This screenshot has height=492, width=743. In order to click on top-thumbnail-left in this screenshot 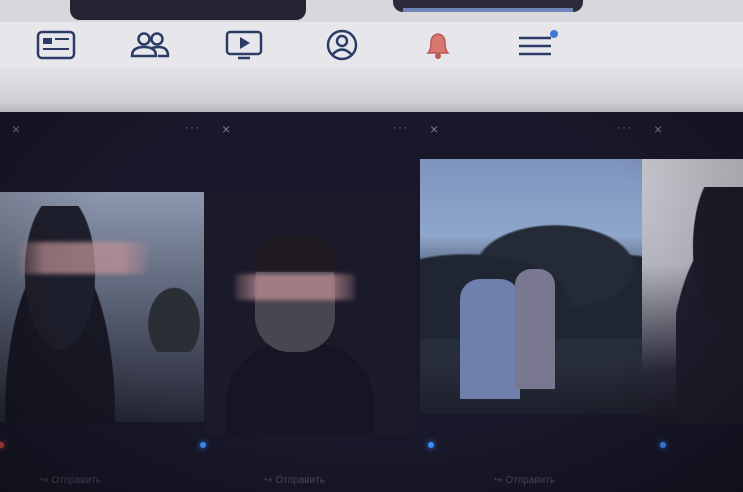, I will do `click(188, 10)`.